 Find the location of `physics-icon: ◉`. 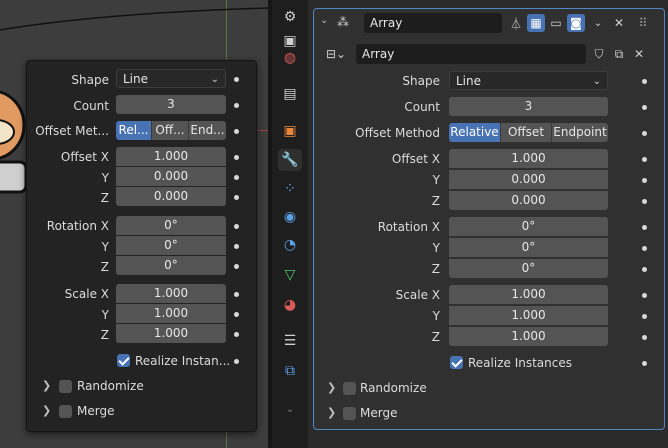

physics-icon: ◉ is located at coordinates (290, 217).